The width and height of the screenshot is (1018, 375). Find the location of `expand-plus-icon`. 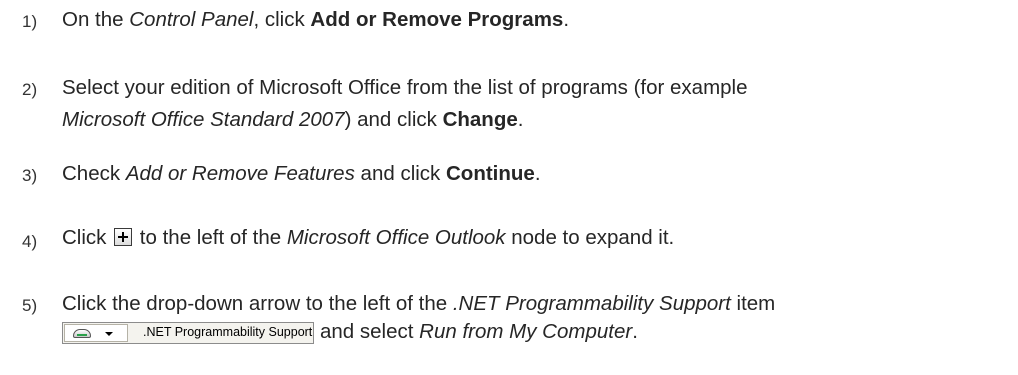

expand-plus-icon is located at coordinates (123, 237).